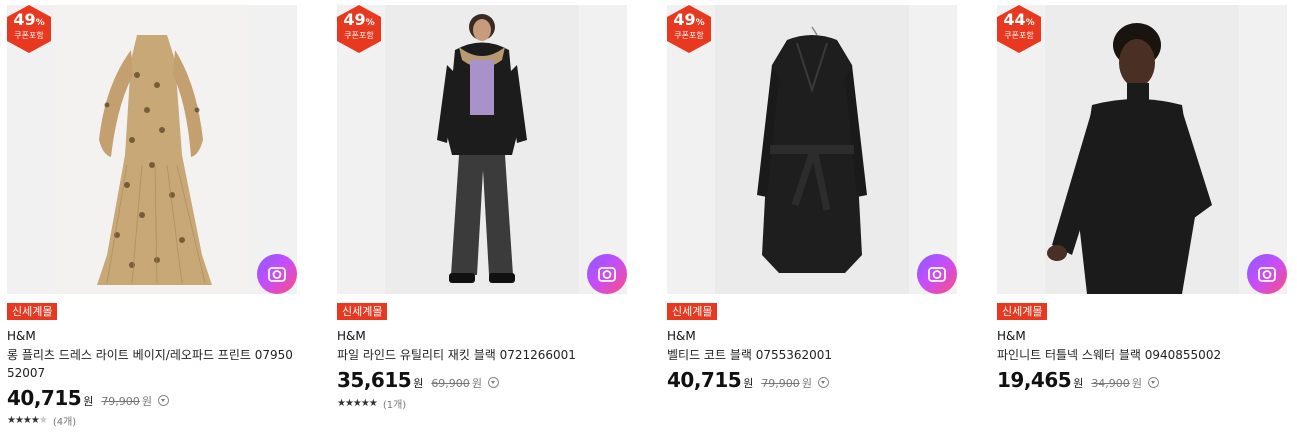 This screenshot has height=445, width=1297. Describe the element at coordinates (812, 355) in the screenshot. I see `product-name: 벨티드 코트 블랙 0755362001` at that location.